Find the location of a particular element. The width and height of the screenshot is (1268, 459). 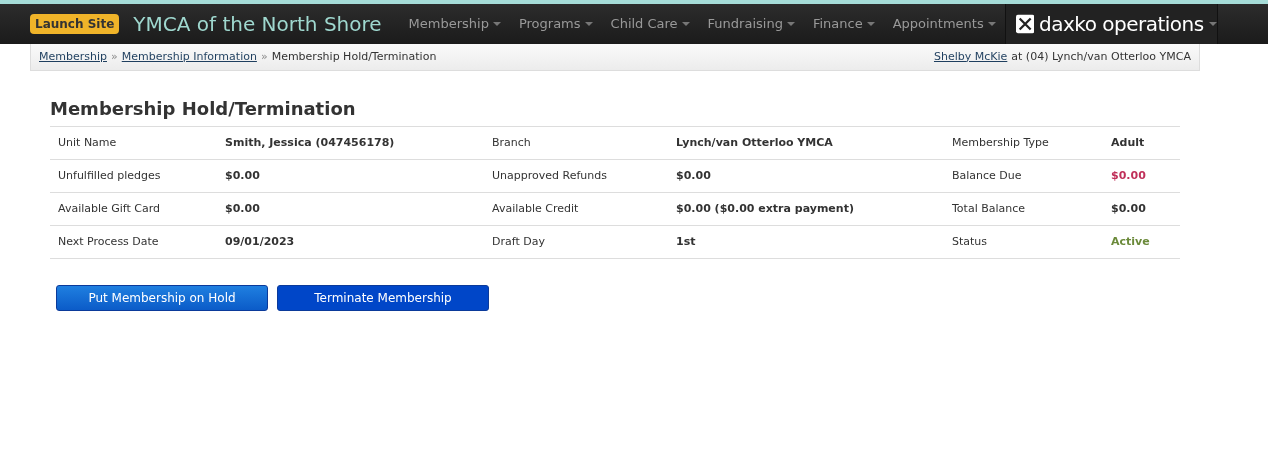

field-label: Unapproved Refunds is located at coordinates (576, 176).